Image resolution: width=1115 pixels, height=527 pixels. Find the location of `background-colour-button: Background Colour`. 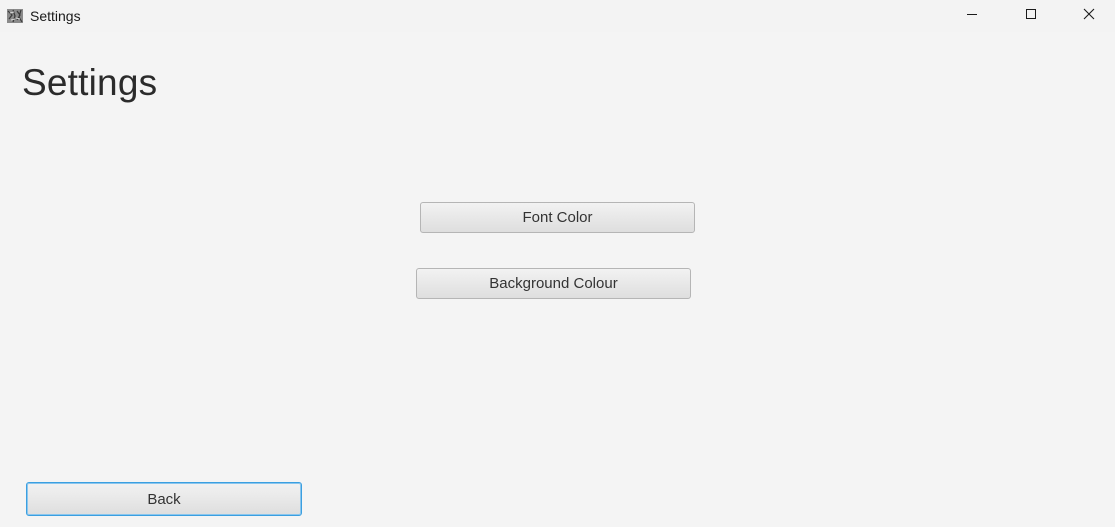

background-colour-button: Background Colour is located at coordinates (553, 283).